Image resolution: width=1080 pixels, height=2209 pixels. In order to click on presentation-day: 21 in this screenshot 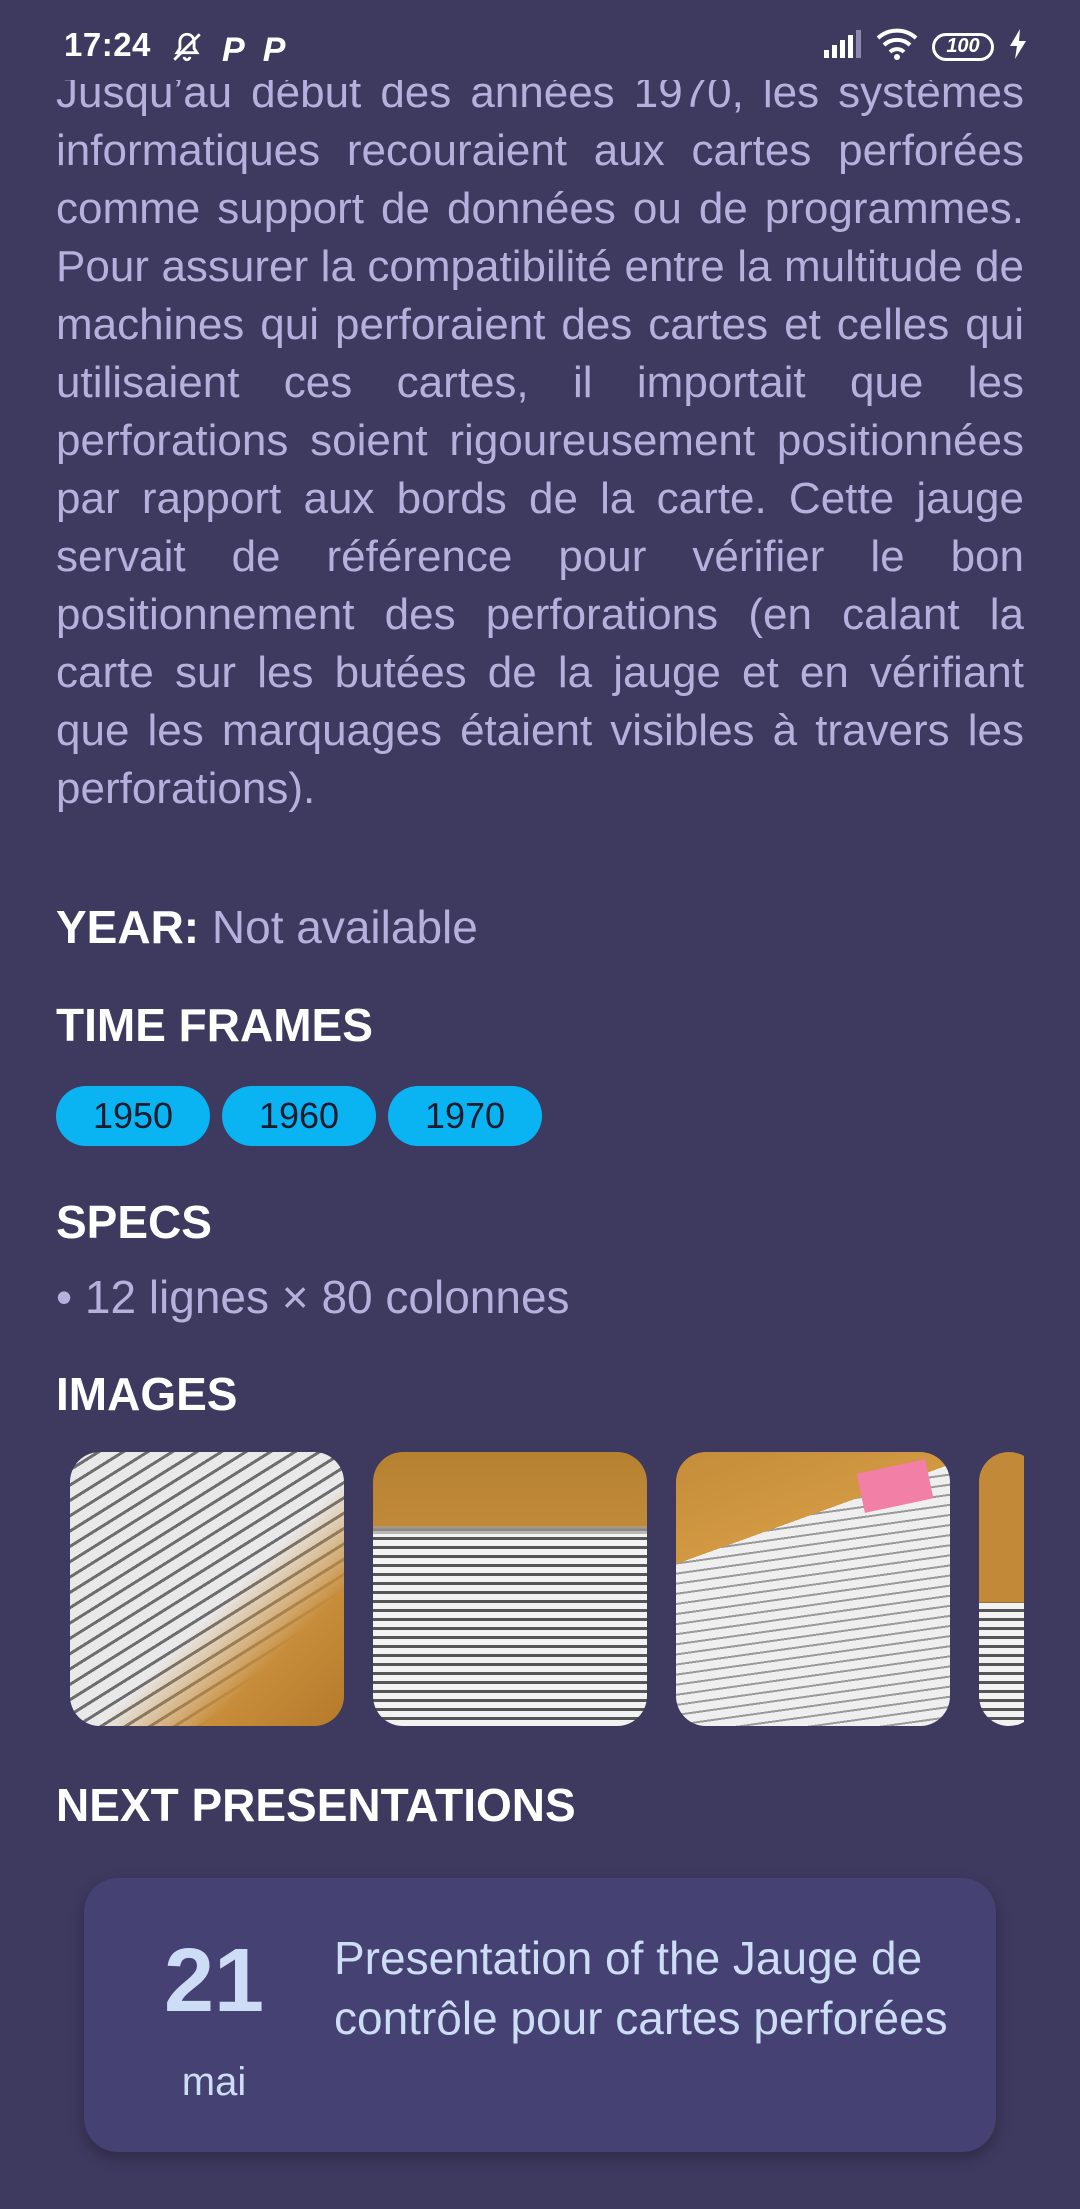, I will do `click(214, 1981)`.